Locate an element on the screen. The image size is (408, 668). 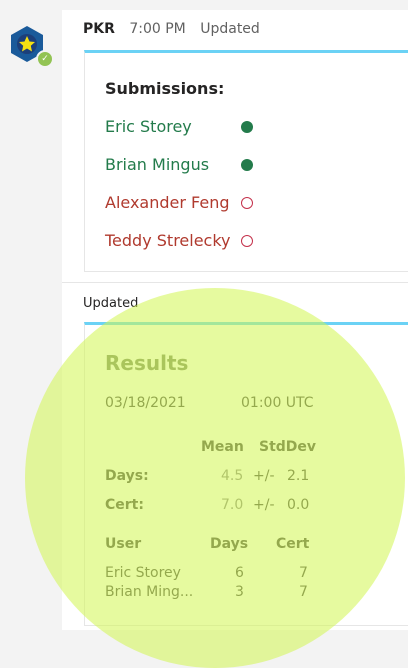
table-cell-days: 3 is located at coordinates (239, 592).